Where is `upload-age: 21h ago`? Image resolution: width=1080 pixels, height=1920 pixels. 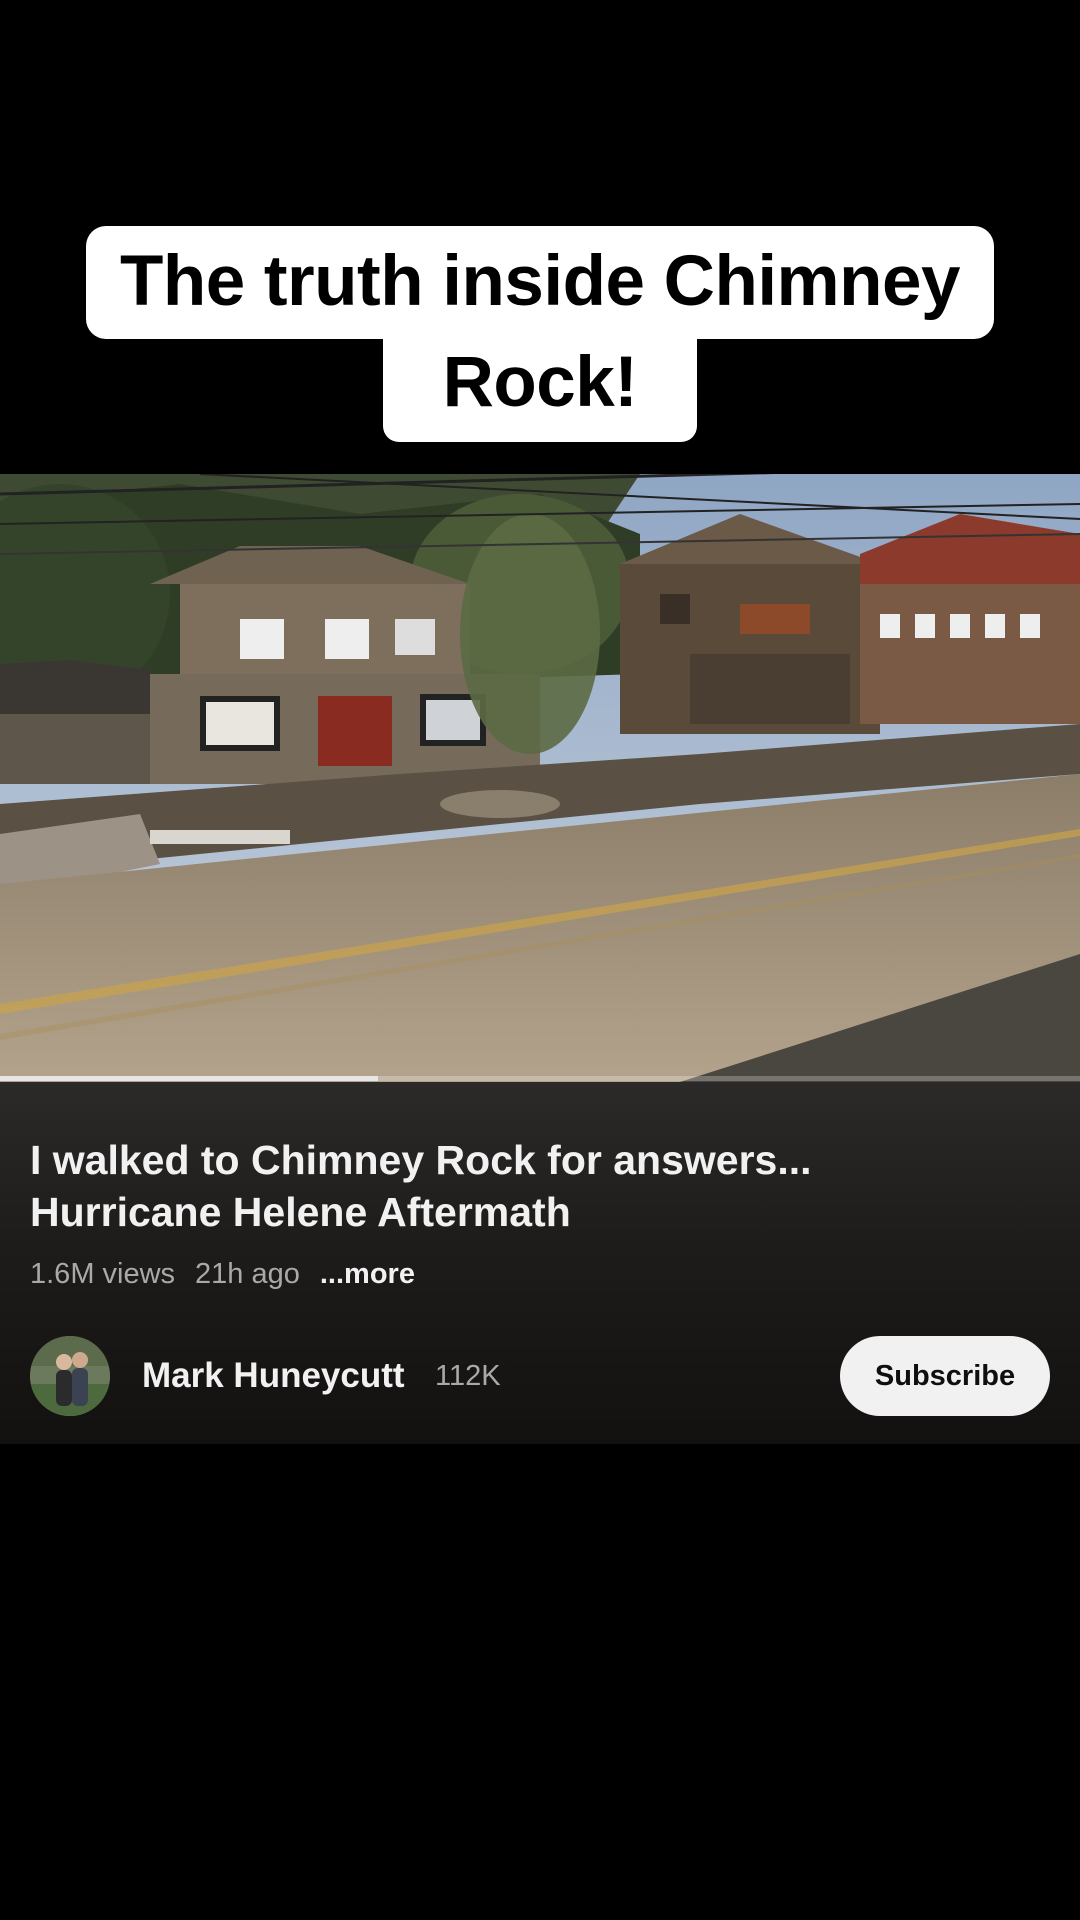
upload-age: 21h ago is located at coordinates (247, 1274).